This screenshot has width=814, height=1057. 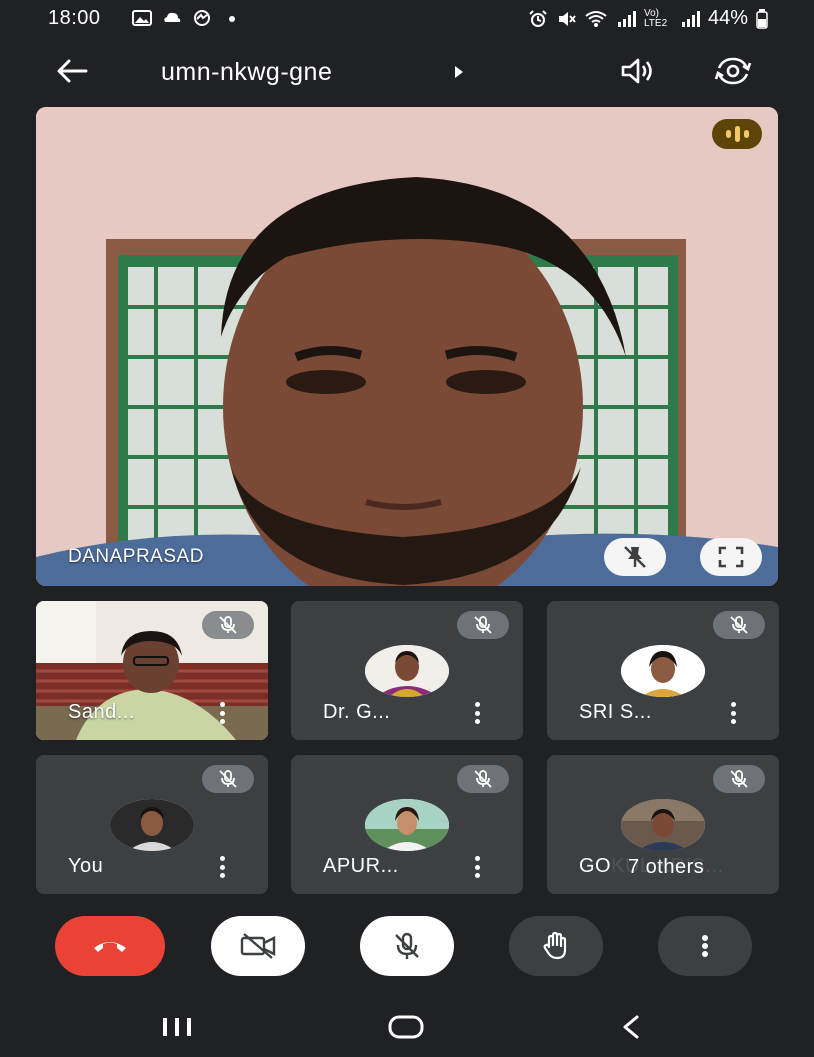 I want to click on arrow-left-icon, so click(x=72, y=71).